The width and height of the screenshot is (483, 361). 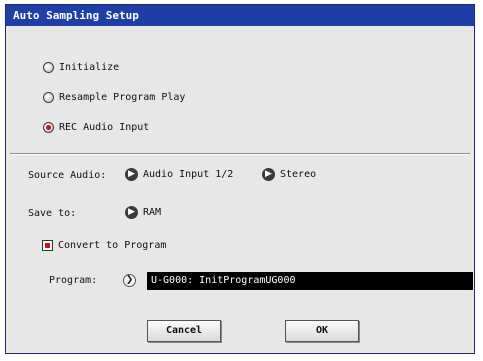 What do you see at coordinates (129, 280) in the screenshot?
I see `program-select-arrow-icon: ❯` at bounding box center [129, 280].